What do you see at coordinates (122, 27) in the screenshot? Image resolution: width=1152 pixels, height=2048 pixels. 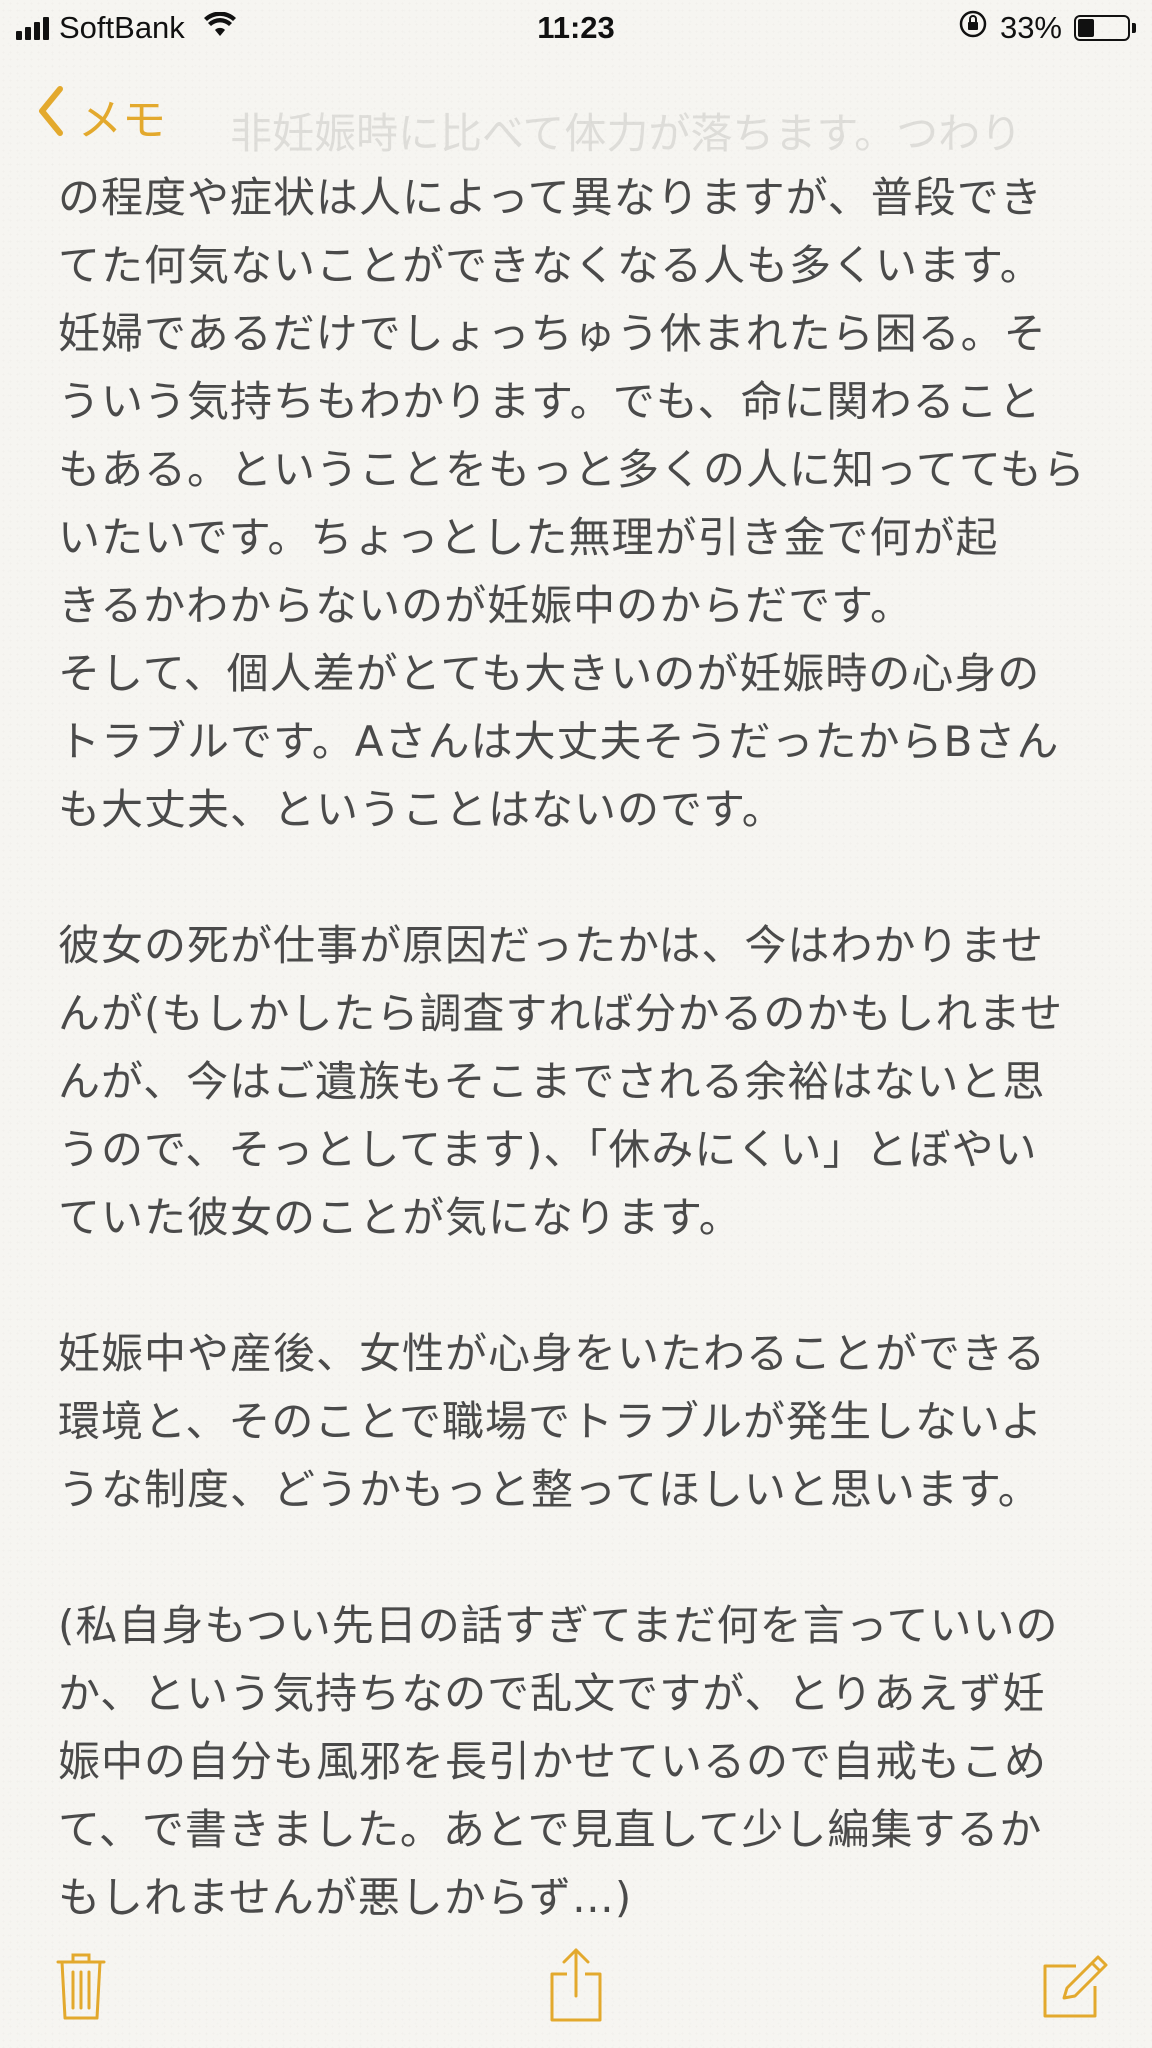 I see `carrier-name: SoftBank` at bounding box center [122, 27].